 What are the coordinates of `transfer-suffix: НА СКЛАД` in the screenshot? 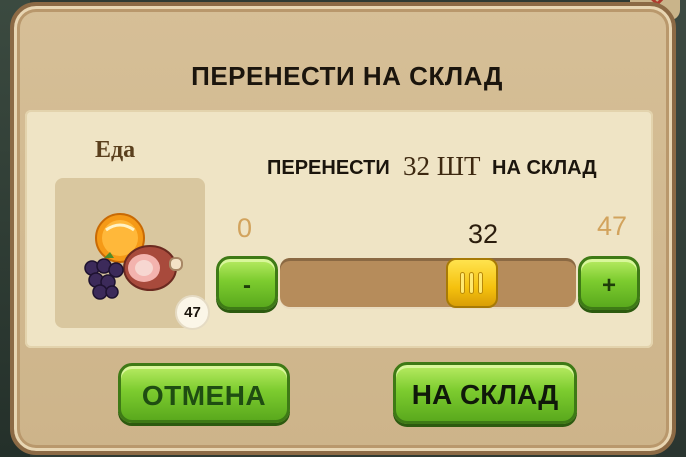 It's located at (544, 172).